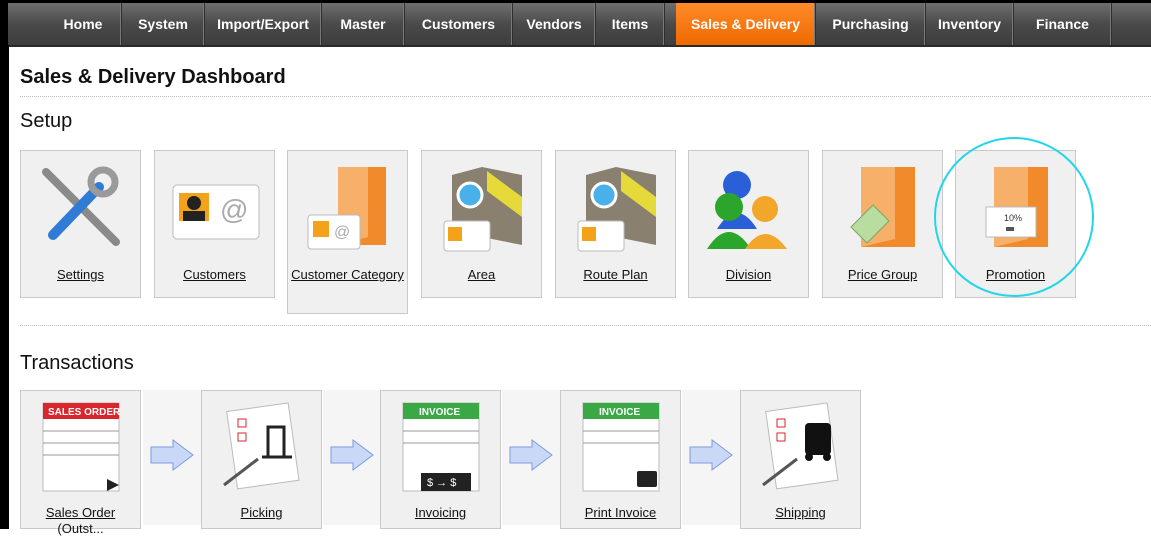  I want to click on nav-finance: Finance, so click(1063, 24).